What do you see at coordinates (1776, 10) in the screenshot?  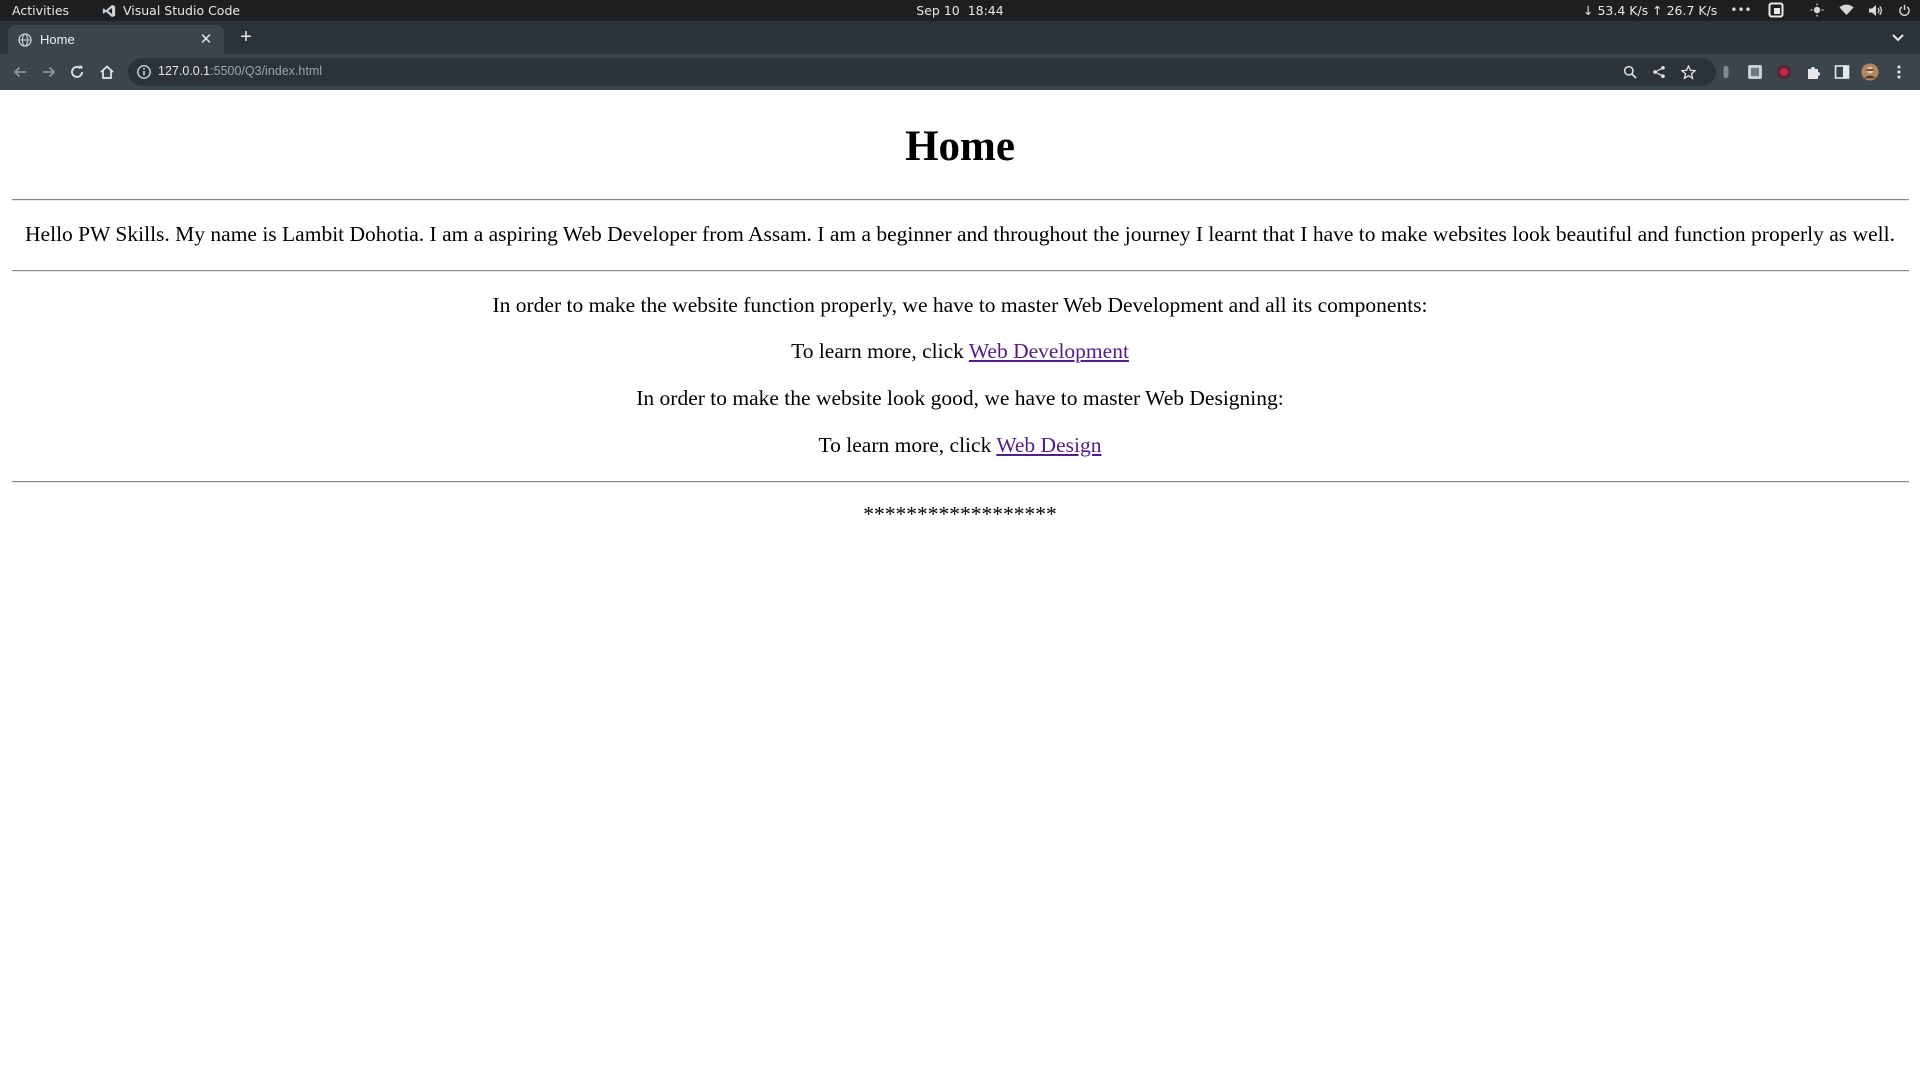 I see `window-switcher-icon` at bounding box center [1776, 10].